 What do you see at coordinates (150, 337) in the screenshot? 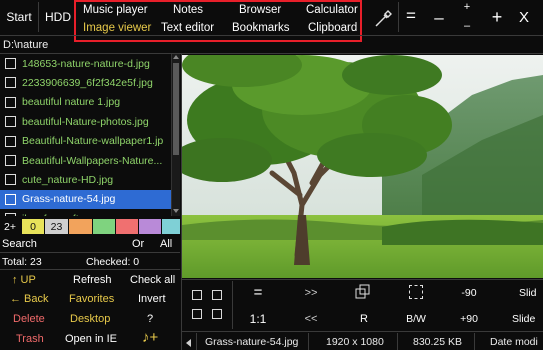
I see `add-to-playlist-button: ♪+` at bounding box center [150, 337].